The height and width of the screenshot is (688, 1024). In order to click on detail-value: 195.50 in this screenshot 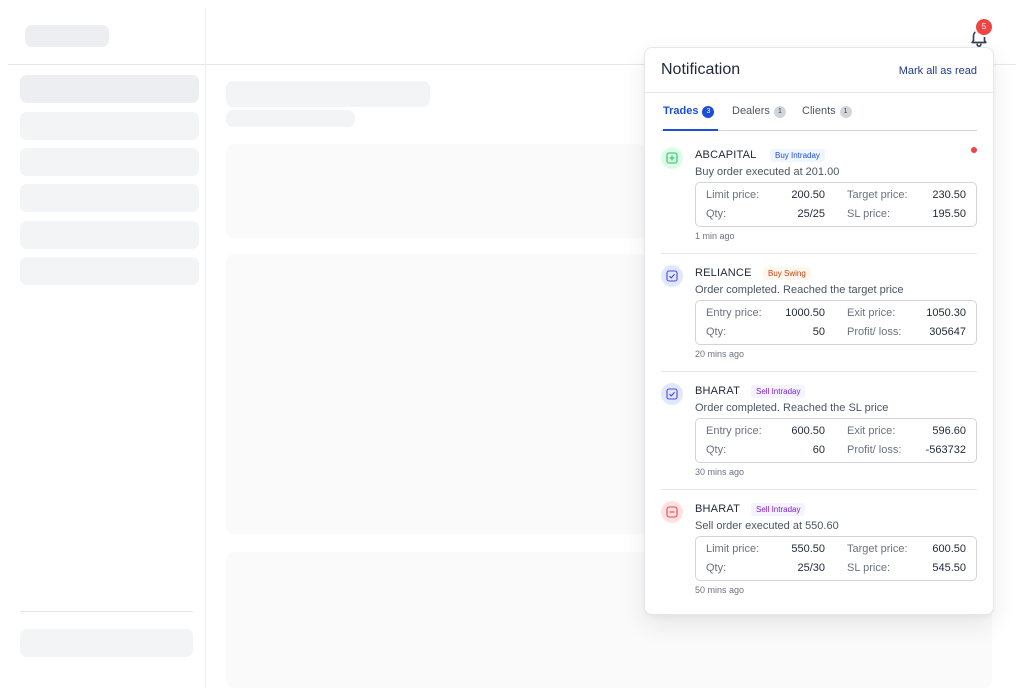, I will do `click(949, 214)`.